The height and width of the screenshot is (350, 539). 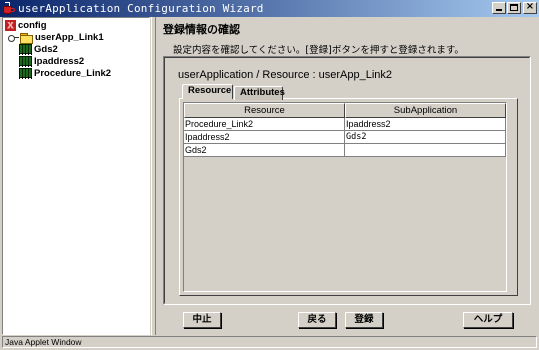 I want to click on tree-item-ipaddress2: Ipaddress2, so click(x=51, y=61).